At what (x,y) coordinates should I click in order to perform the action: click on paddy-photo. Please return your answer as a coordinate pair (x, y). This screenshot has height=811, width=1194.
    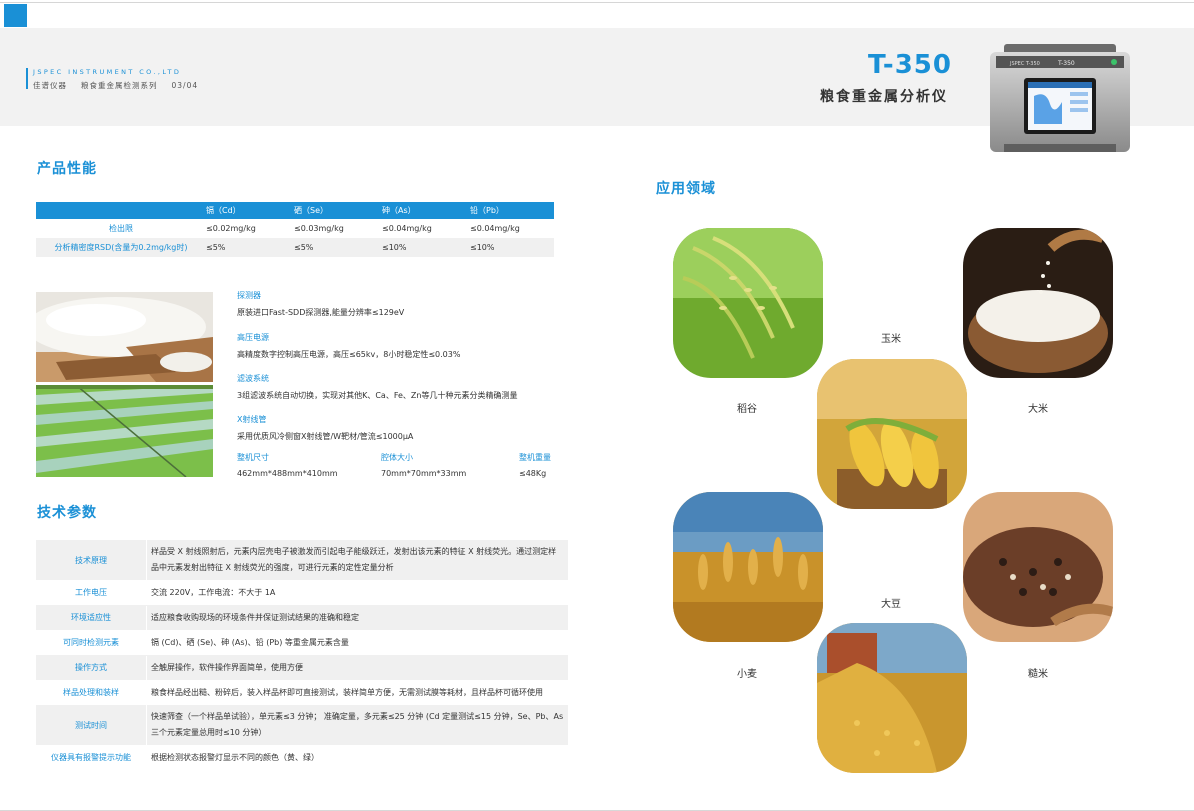
    Looking at the image, I should click on (748, 303).